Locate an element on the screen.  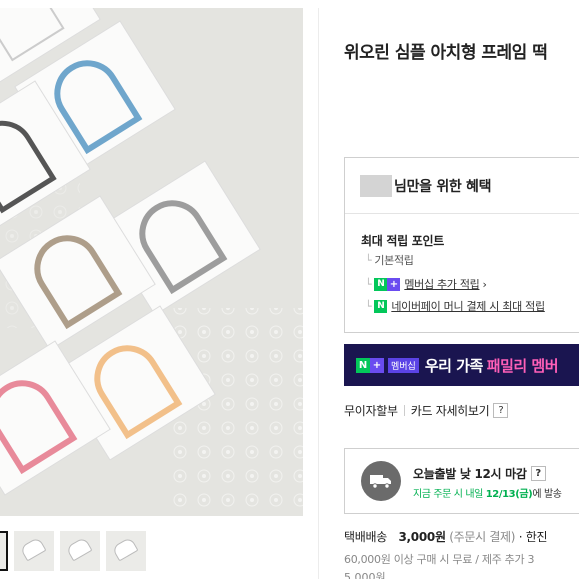
delivery-price: 3,000원 is located at coordinates (422, 537).